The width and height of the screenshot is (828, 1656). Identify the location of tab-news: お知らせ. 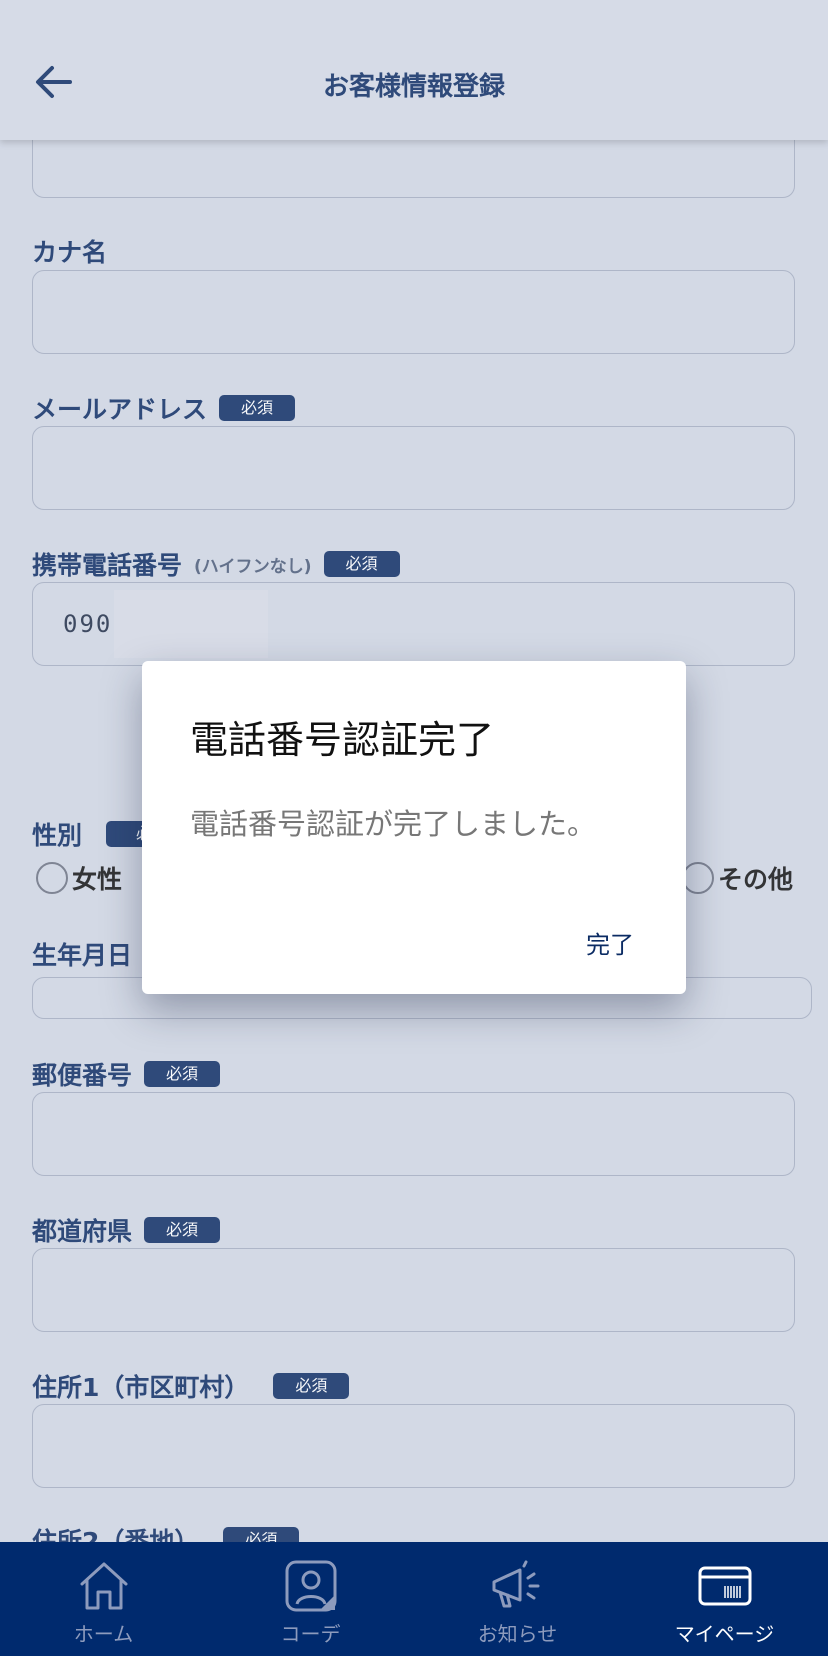
(517, 1599).